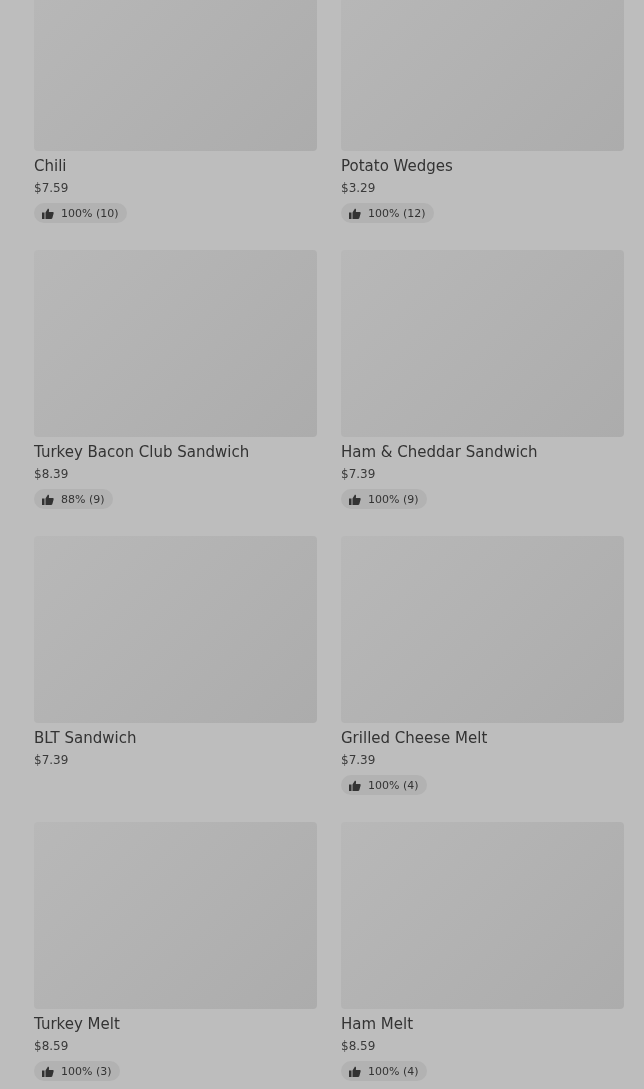  Describe the element at coordinates (51, 474) in the screenshot. I see `item-price: $8.39` at that location.